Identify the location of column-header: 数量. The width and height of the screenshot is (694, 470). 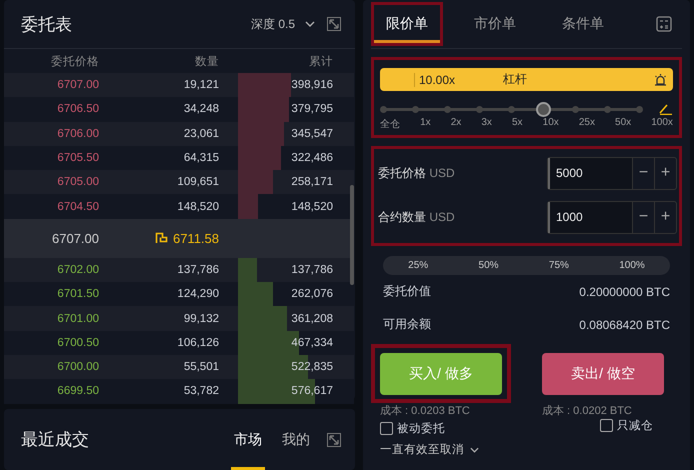
(206, 61).